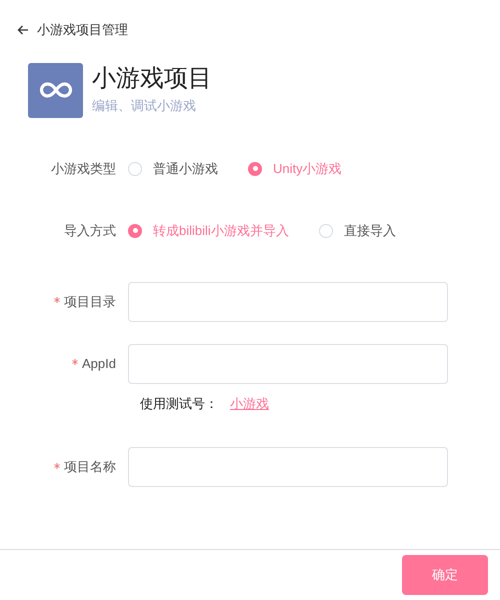 The height and width of the screenshot is (600, 500). I want to click on hint-text: 使用测试号：, so click(179, 403).